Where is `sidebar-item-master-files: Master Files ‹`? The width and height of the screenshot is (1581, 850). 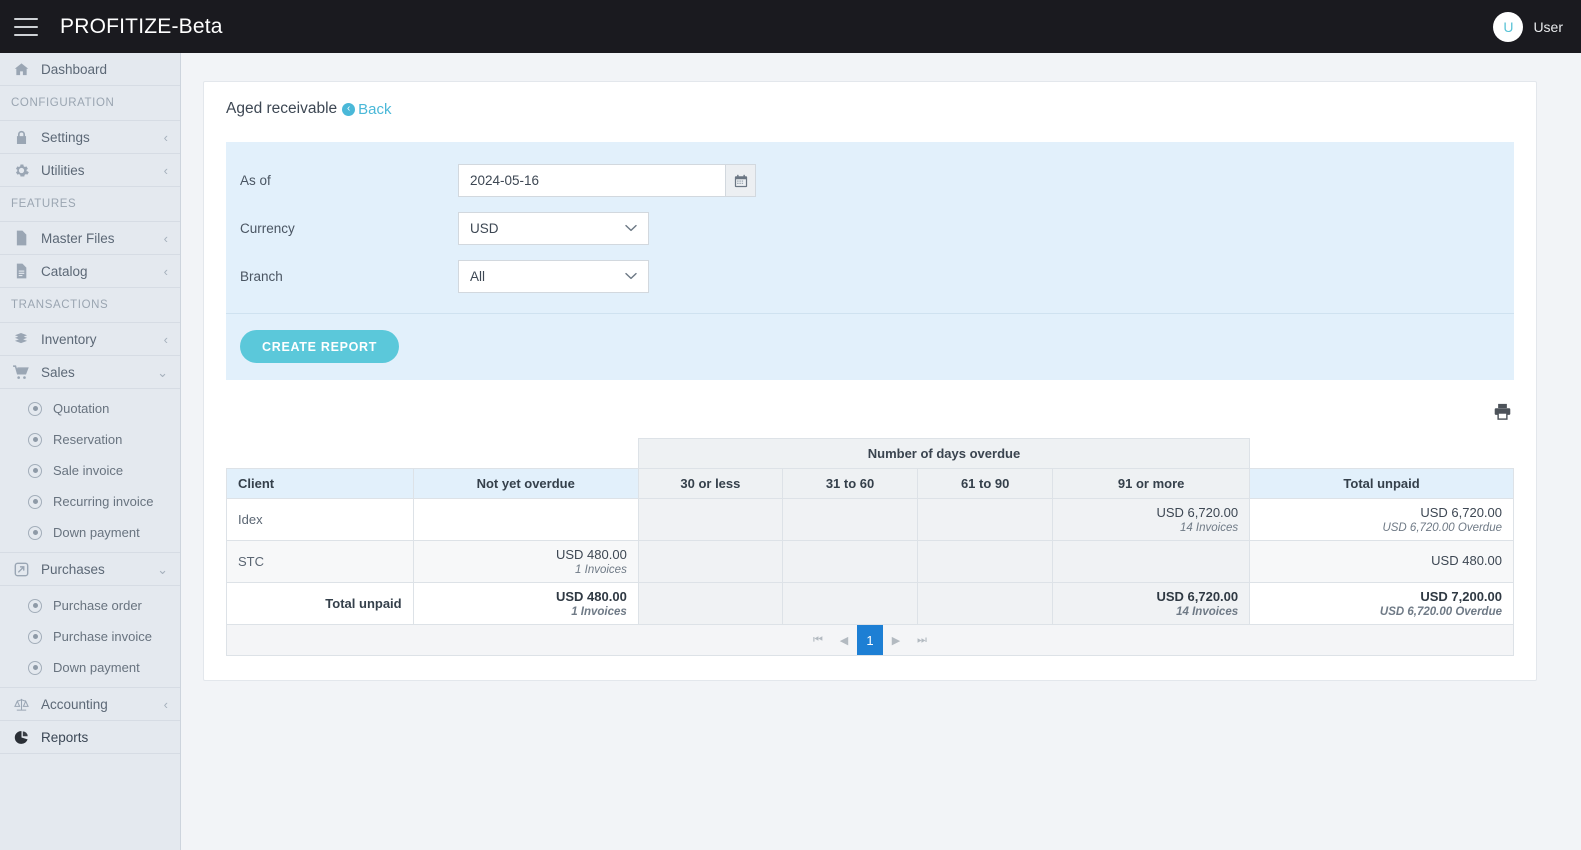 sidebar-item-master-files: Master Files ‹ is located at coordinates (90, 238).